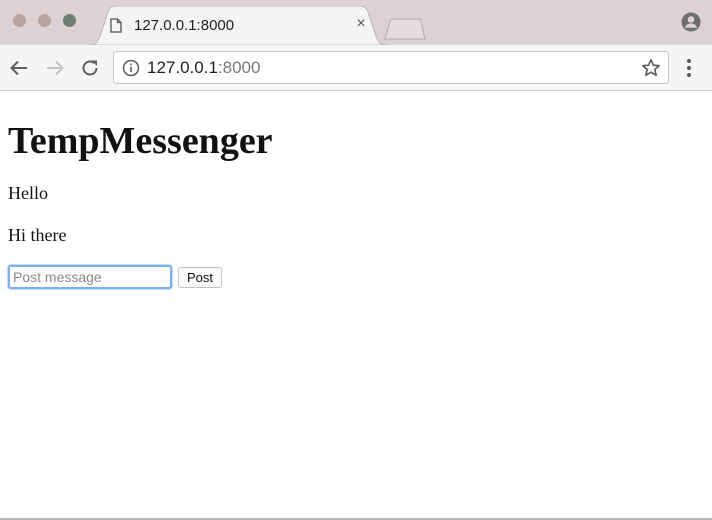  Describe the element at coordinates (689, 68) in the screenshot. I see `kebab-menu-icon` at that location.